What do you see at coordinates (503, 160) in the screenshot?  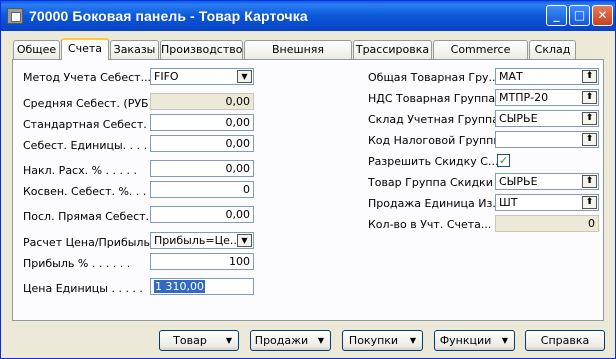 I see `allow-invoice-disc-checkbox: ✓` at bounding box center [503, 160].